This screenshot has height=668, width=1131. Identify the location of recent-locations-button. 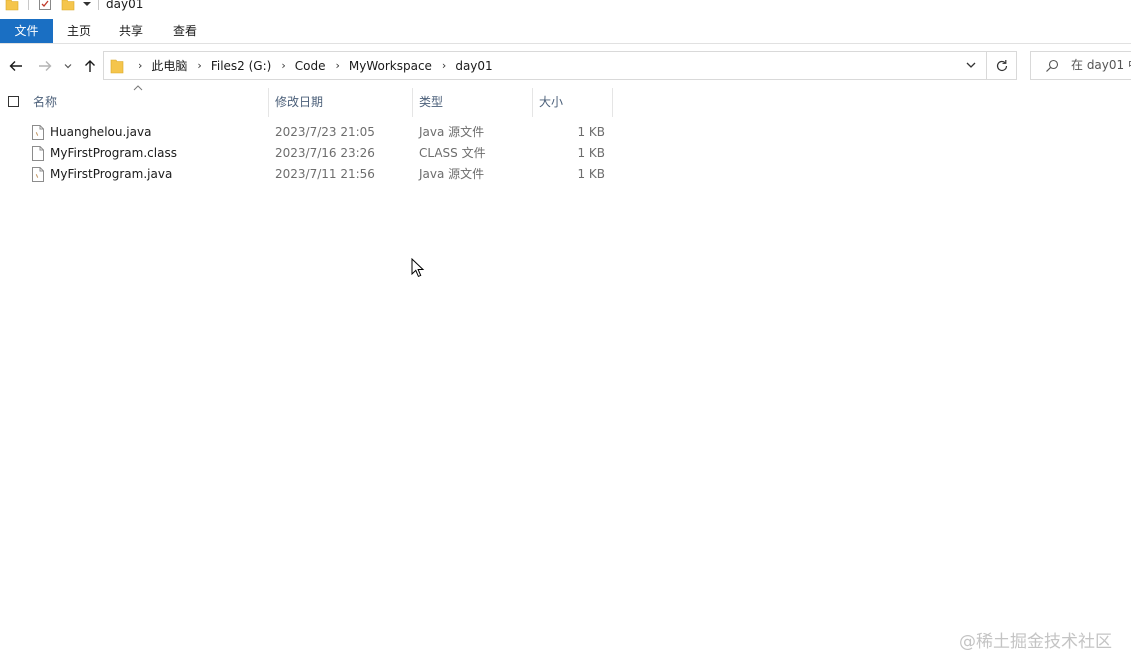
(68, 66).